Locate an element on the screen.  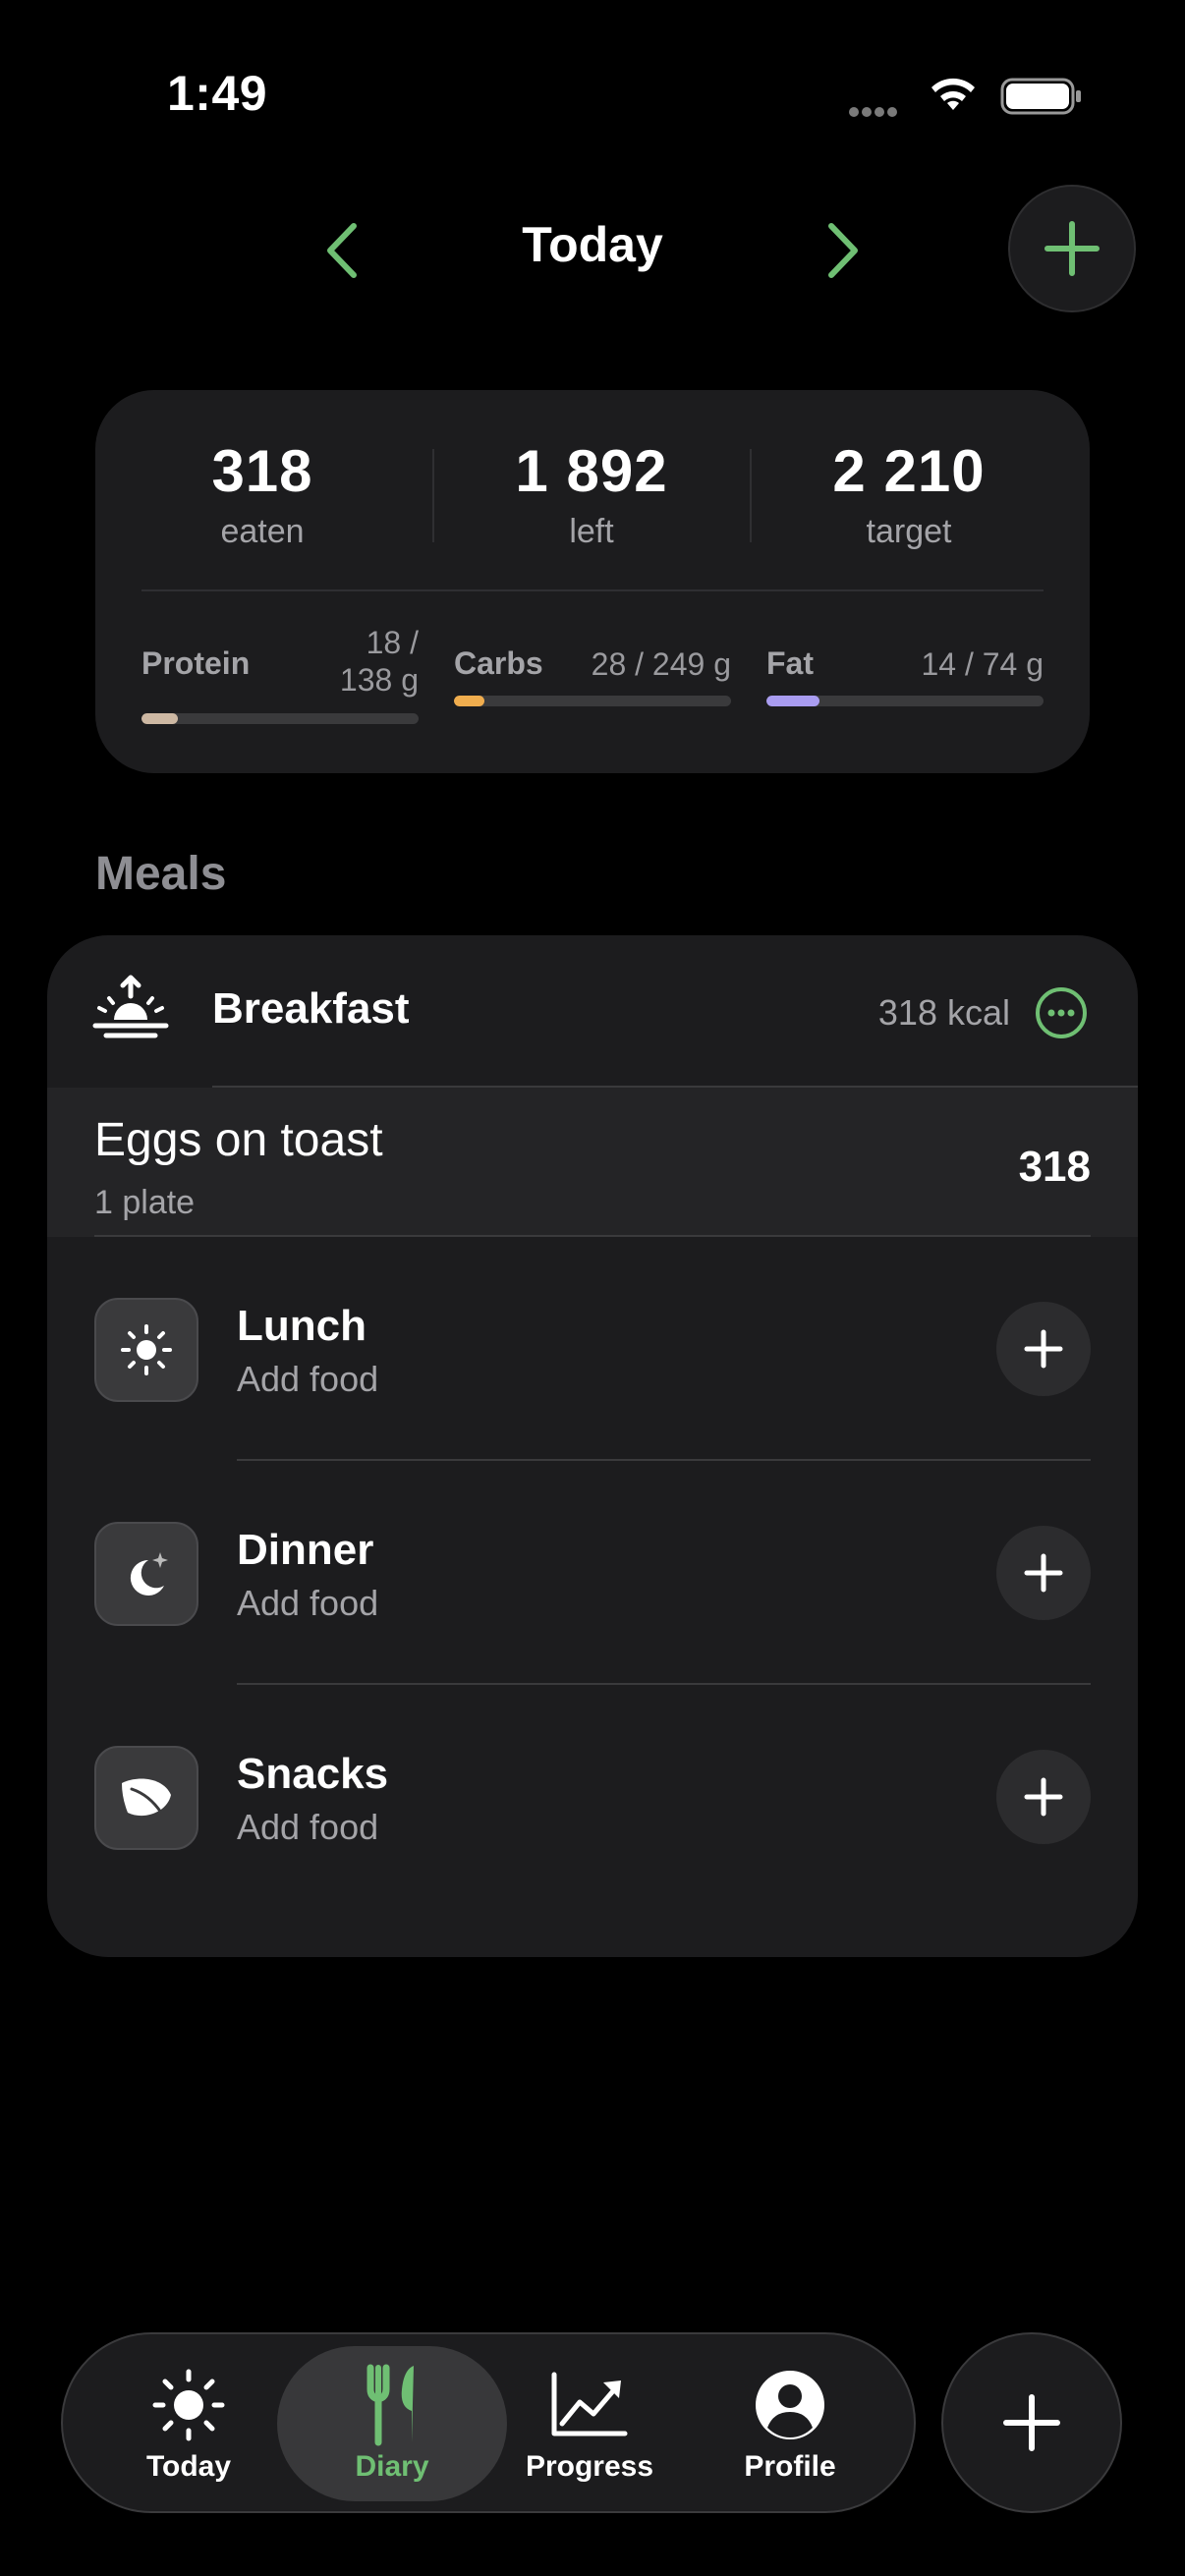
food-name: Eggs on toast is located at coordinates (239, 1140).